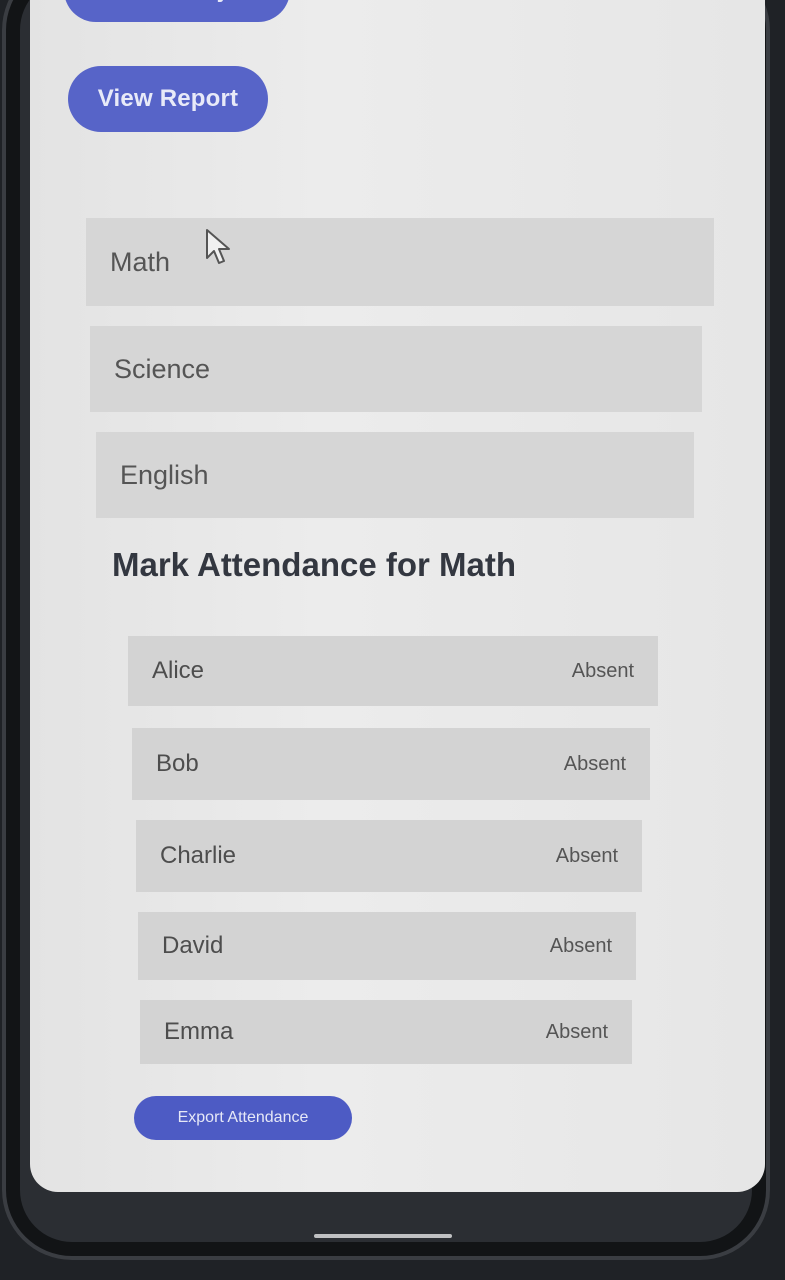 Image resolution: width=785 pixels, height=1280 pixels. What do you see at coordinates (218, 246) in the screenshot?
I see `mouse-pointer-icon` at bounding box center [218, 246].